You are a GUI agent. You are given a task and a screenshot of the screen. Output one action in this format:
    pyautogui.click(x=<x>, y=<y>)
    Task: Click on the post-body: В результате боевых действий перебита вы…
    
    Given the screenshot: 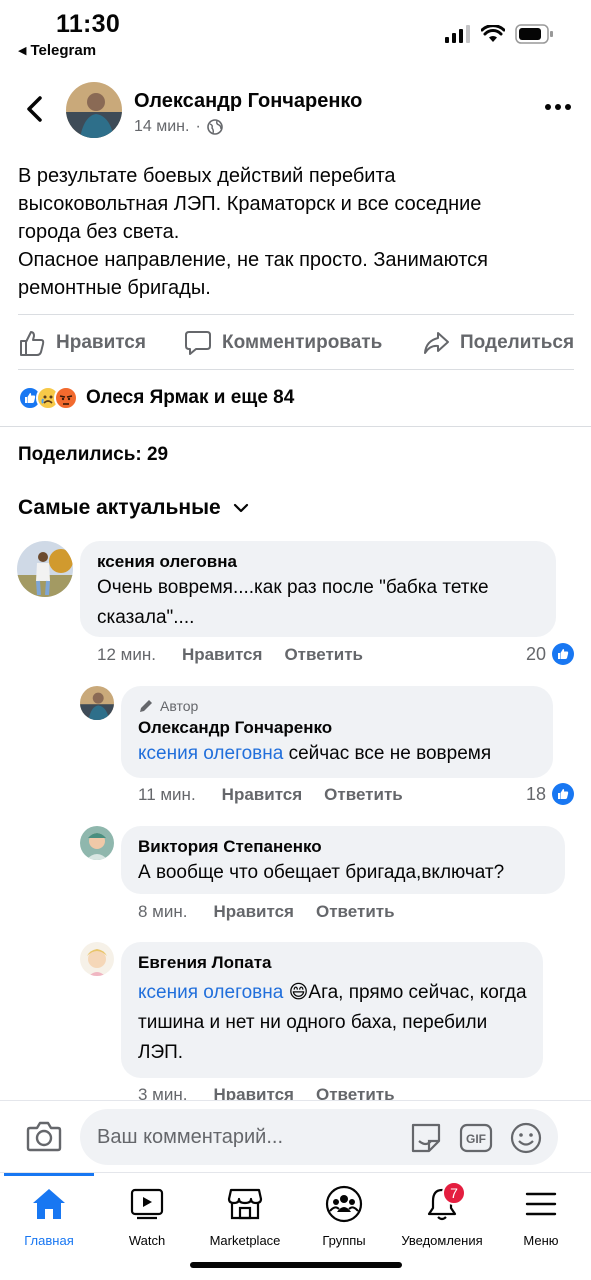 What is the action you would take?
    pyautogui.click(x=298, y=232)
    